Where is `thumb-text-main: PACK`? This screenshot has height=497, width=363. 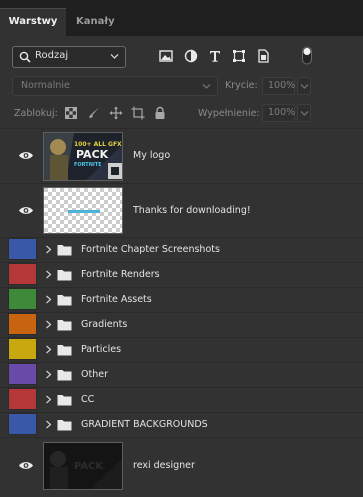 thumb-text-main: PACK is located at coordinates (92, 154).